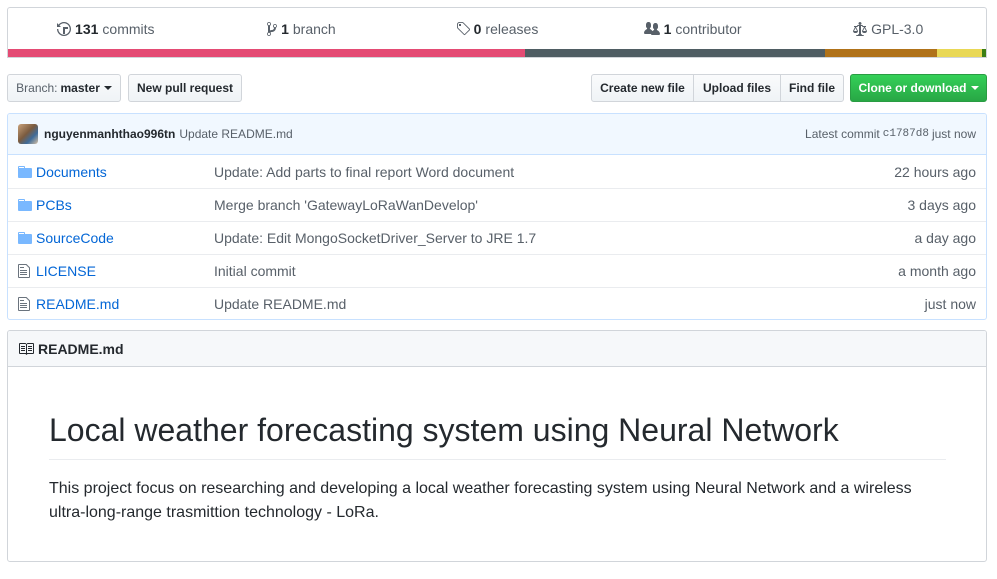 The image size is (997, 579). What do you see at coordinates (556, 271) in the screenshot?
I see `file-commit-message: Initial commit` at bounding box center [556, 271].